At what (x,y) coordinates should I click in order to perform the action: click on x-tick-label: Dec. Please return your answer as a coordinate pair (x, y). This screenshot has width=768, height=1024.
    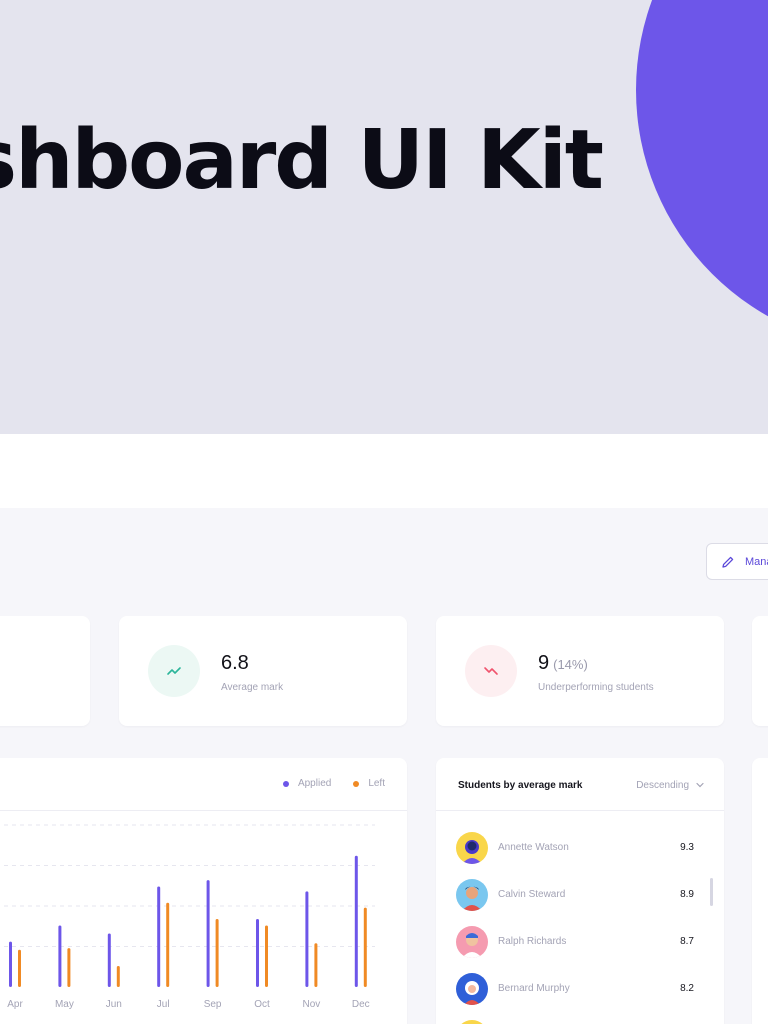
    Looking at the image, I should click on (361, 1004).